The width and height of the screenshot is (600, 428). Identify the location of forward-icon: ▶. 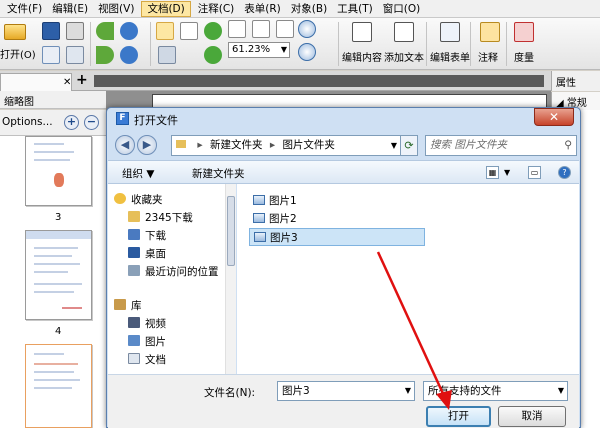
(147, 145).